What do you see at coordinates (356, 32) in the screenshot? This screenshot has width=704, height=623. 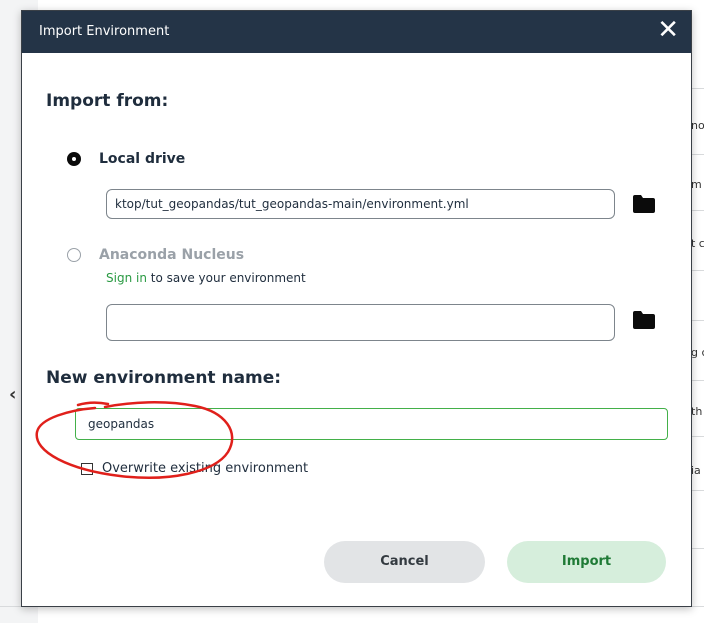 I see `dialog-header: Import Environment ✕` at bounding box center [356, 32].